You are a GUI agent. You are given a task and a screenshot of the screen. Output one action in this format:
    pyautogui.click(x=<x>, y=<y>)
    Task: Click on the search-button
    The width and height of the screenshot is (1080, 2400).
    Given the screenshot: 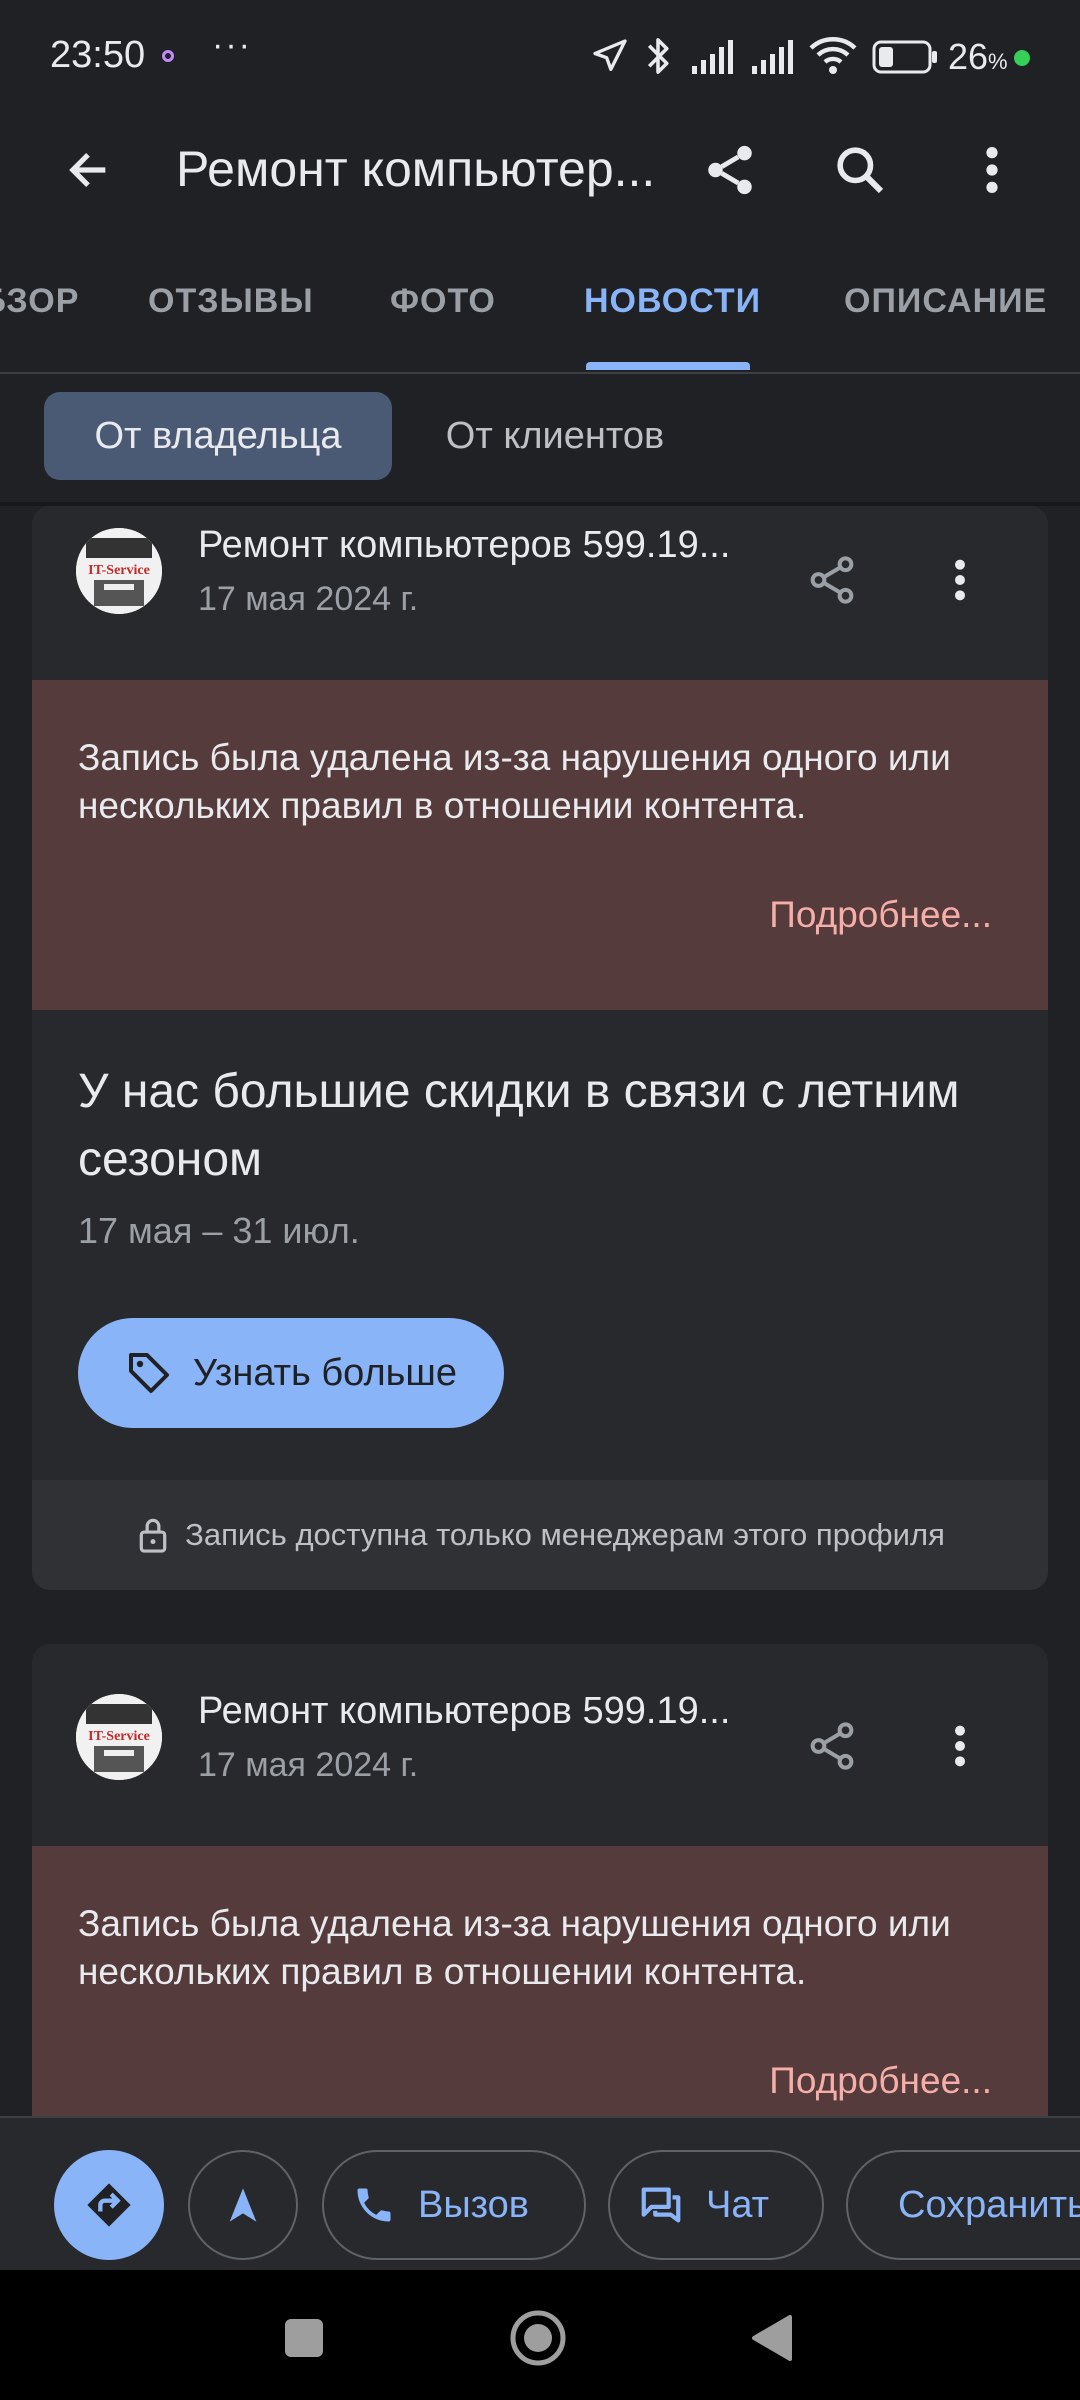 What is the action you would take?
    pyautogui.click(x=860, y=170)
    